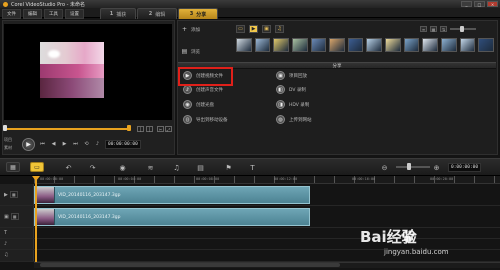 The height and width of the screenshot is (270, 500). What do you see at coordinates (240, 29) in the screenshot?
I see `folder-icon: ▭` at bounding box center [240, 29].